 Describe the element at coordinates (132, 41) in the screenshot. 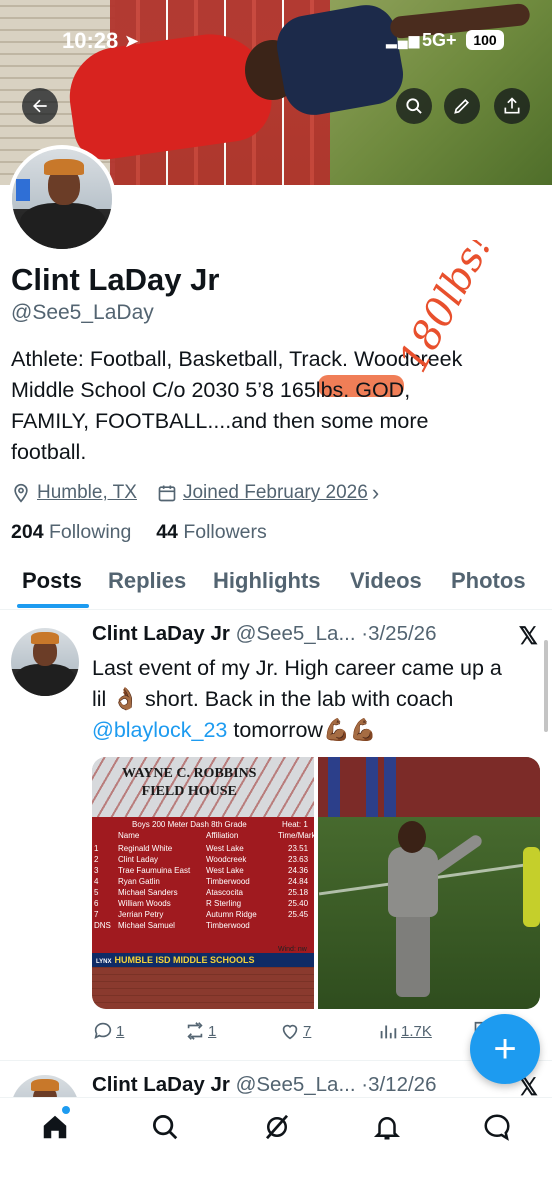

I see `location-arrow-icon: ➤` at that location.